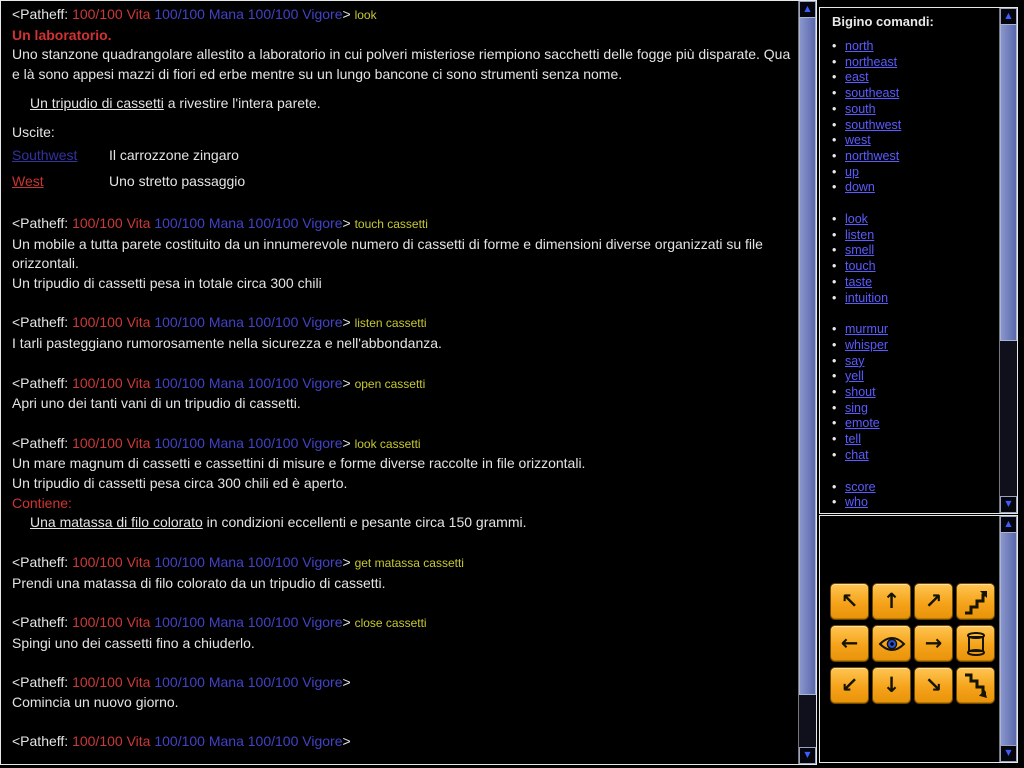 The width and height of the screenshot is (1024, 768). I want to click on main-scrollbar: ▲ ▼, so click(807, 382).